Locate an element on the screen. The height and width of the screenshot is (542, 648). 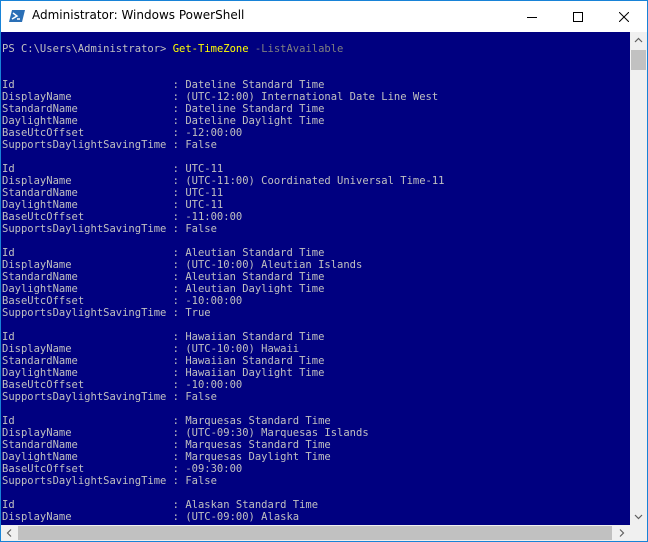
output-line: DaylightName : UTC-11 is located at coordinates (113, 205).